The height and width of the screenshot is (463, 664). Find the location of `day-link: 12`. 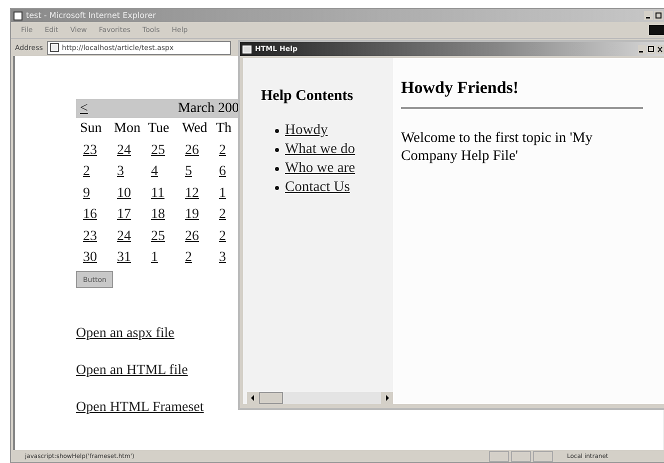

day-link: 12 is located at coordinates (195, 193).